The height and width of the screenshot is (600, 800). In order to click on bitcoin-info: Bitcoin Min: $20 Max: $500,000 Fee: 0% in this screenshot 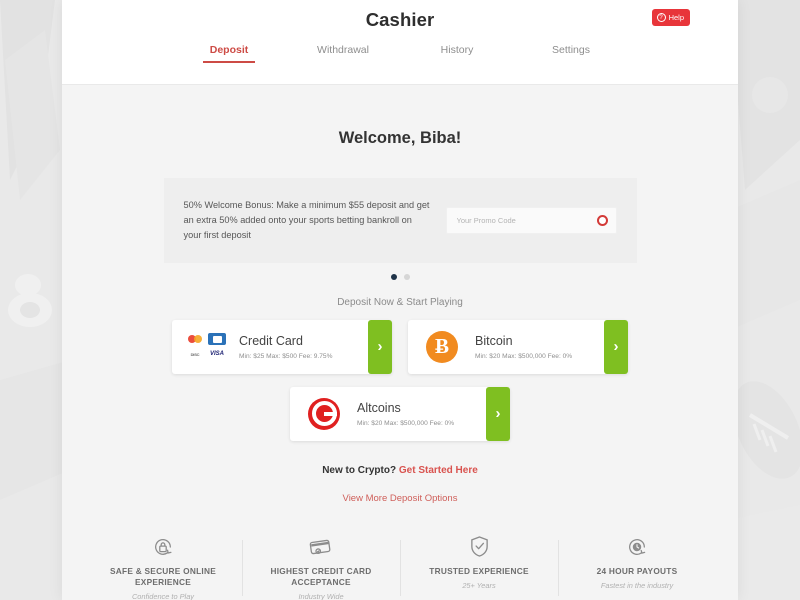, I will do `click(523, 347)`.